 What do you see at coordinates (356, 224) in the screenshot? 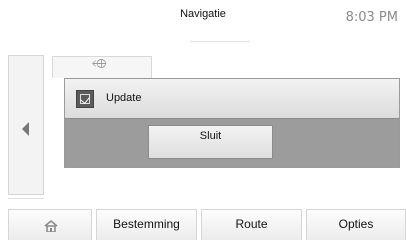
I see `tab-opties: Opties` at bounding box center [356, 224].